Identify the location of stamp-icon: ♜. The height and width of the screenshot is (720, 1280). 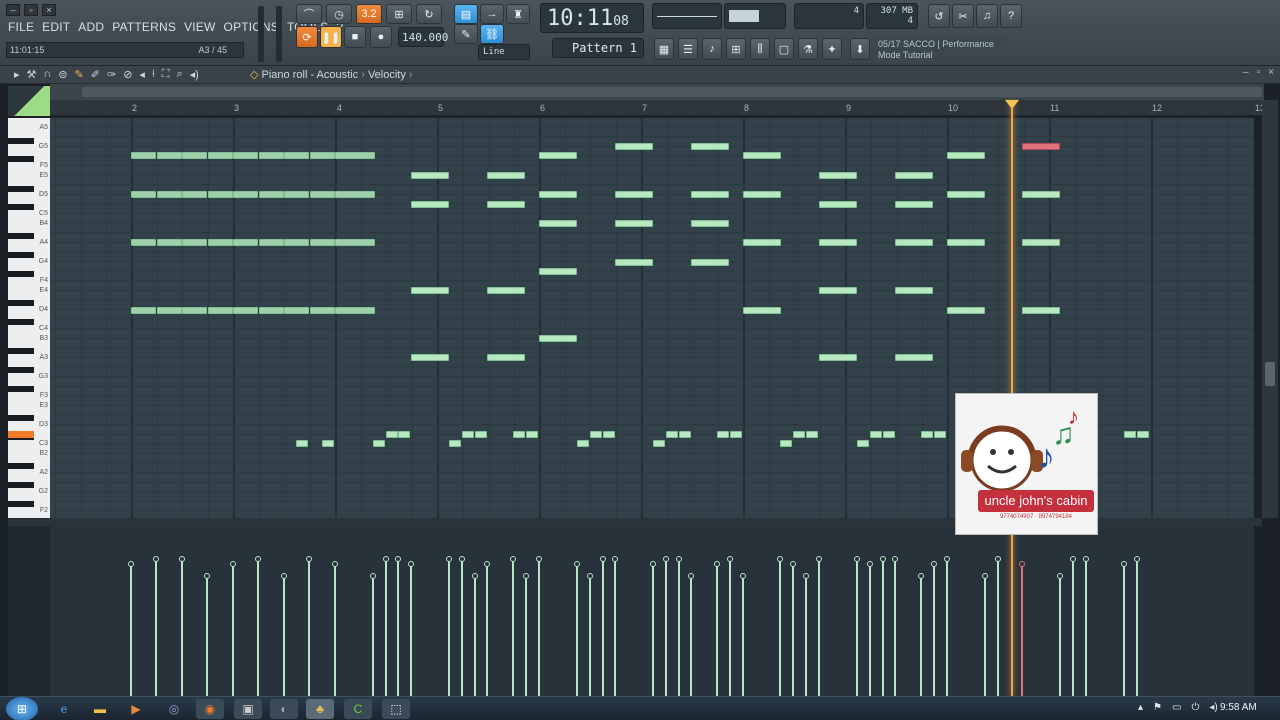
(518, 14).